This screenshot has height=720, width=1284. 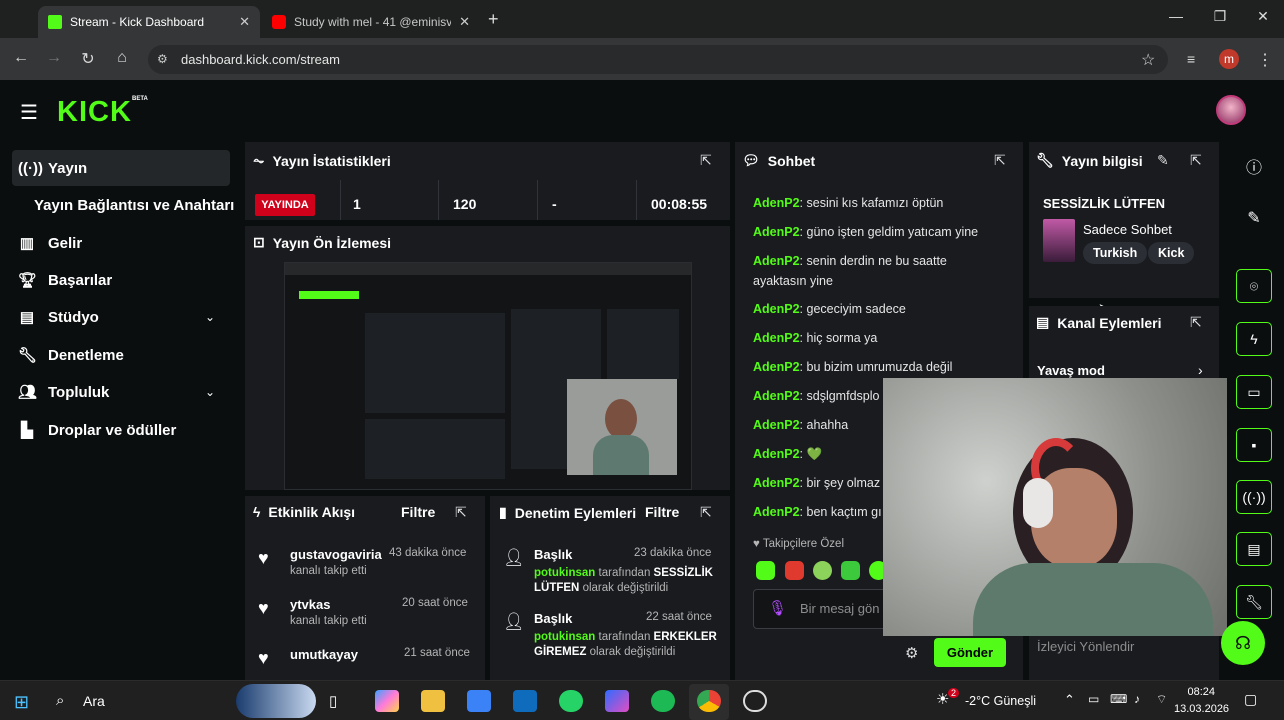 What do you see at coordinates (50, 243) in the screenshot?
I see `sidebar-item-gelir: ▥ Gelir` at bounding box center [50, 243].